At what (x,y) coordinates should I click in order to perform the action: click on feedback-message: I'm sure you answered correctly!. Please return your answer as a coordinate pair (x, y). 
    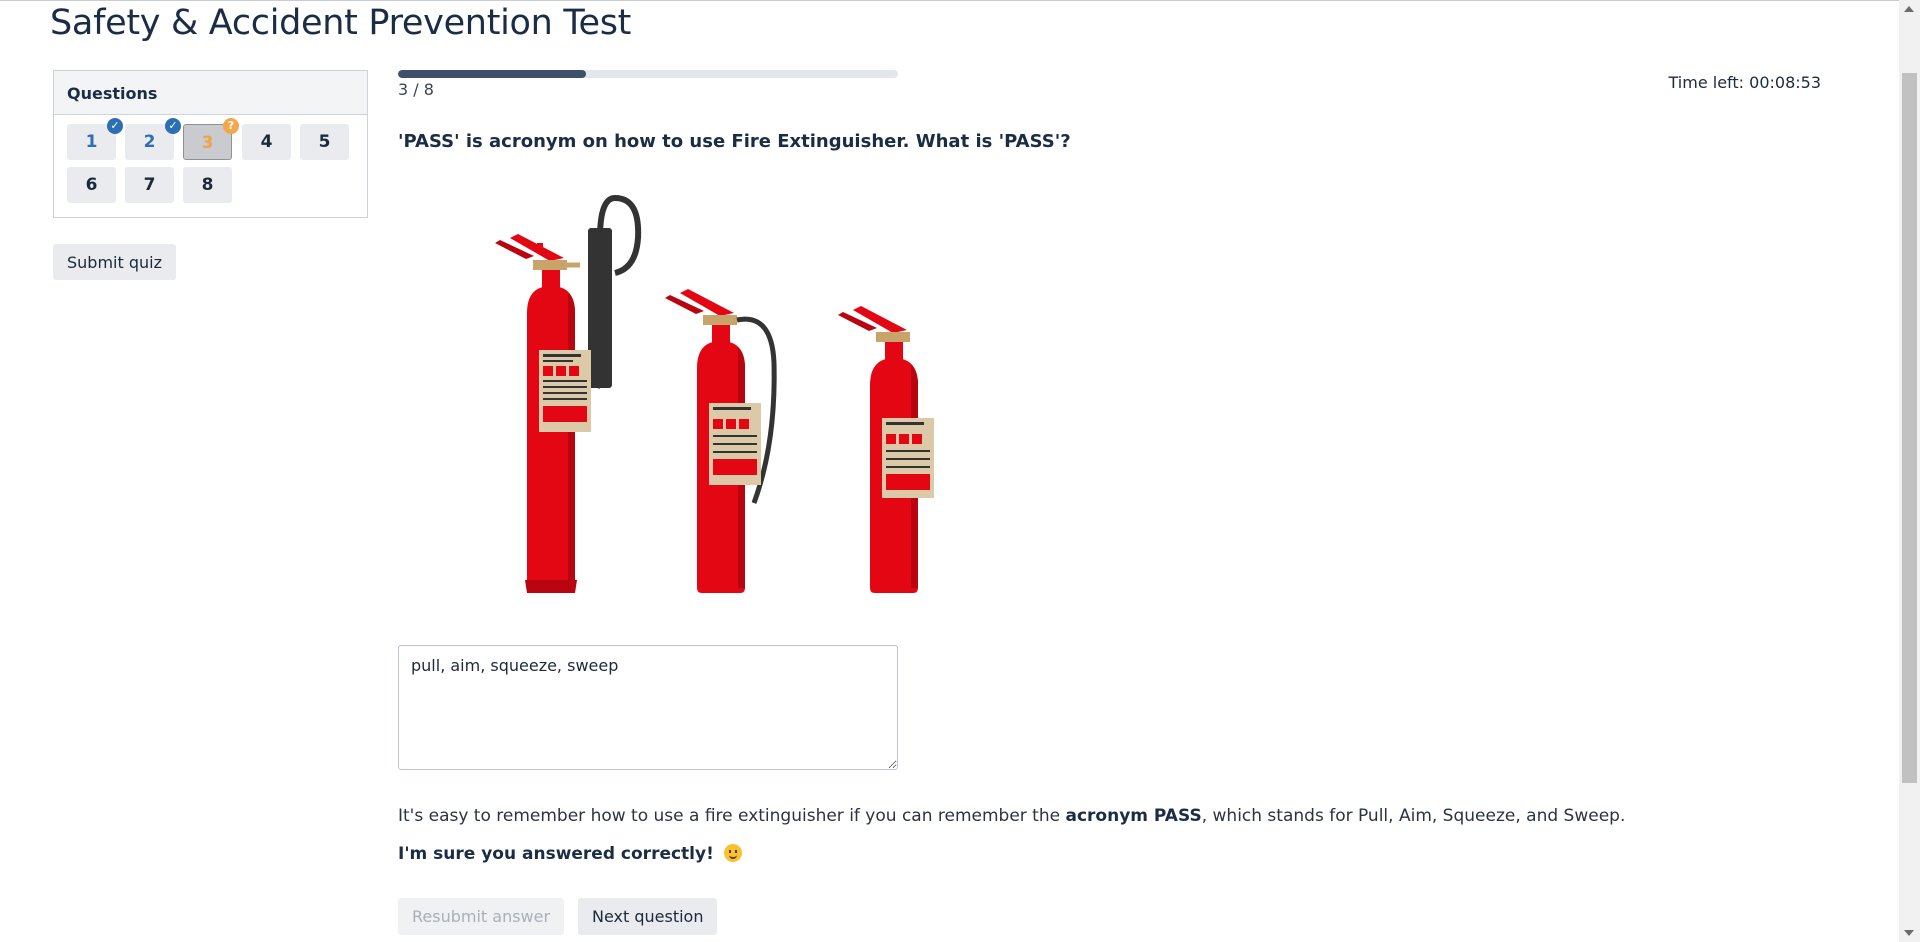
    Looking at the image, I should click on (570, 854).